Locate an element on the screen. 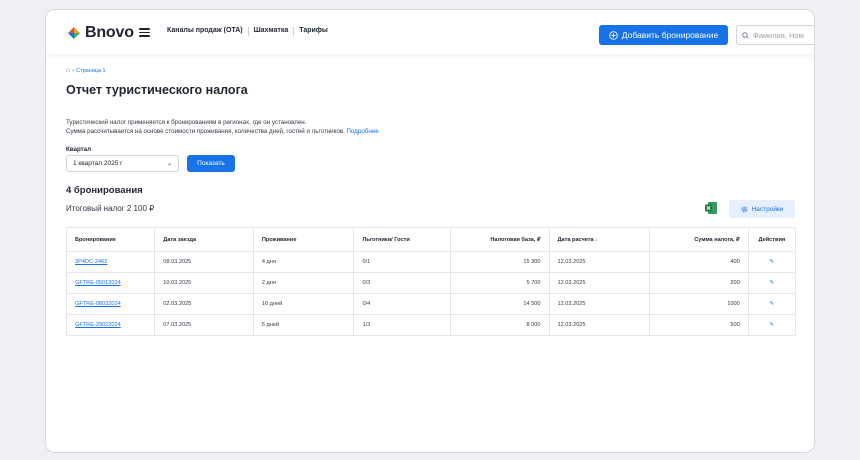  gear-icon is located at coordinates (744, 209).